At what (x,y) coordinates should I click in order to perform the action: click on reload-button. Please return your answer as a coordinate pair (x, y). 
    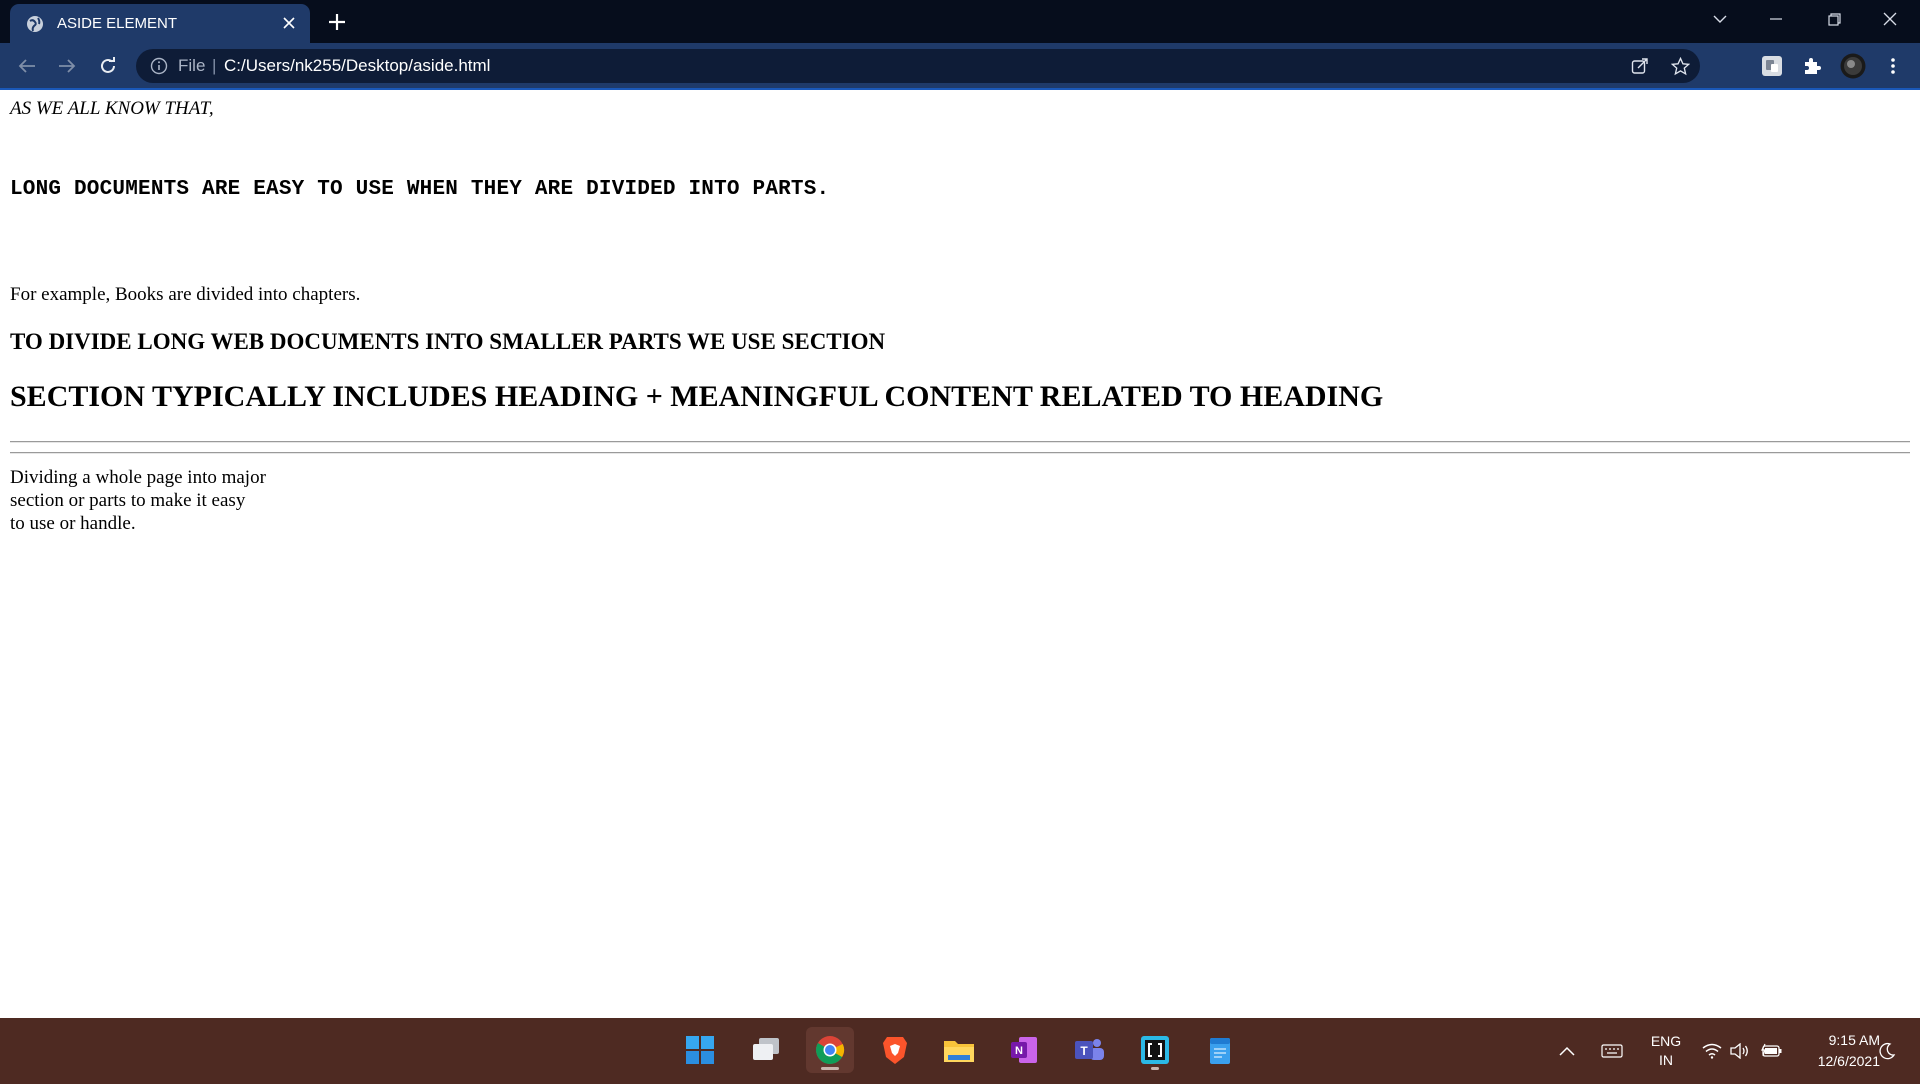
    Looking at the image, I should click on (108, 66).